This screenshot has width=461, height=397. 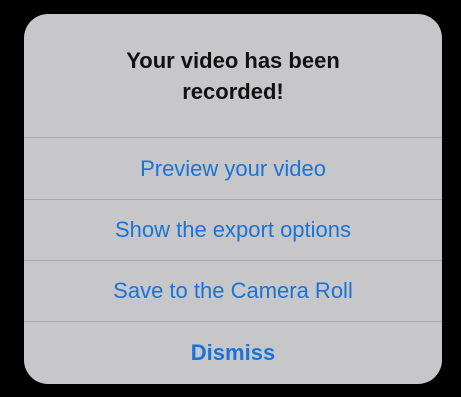 What do you see at coordinates (233, 168) in the screenshot?
I see `preview-video-button: Preview your video` at bounding box center [233, 168].